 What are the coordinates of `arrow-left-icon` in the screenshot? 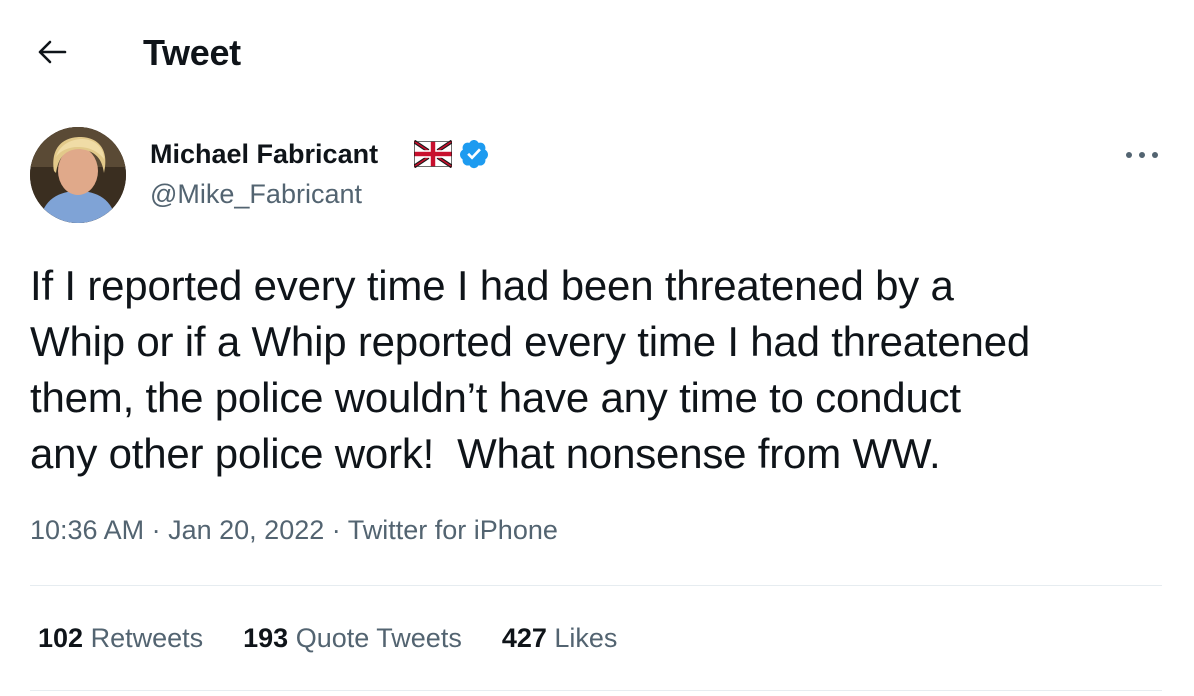 It's located at (52, 52).